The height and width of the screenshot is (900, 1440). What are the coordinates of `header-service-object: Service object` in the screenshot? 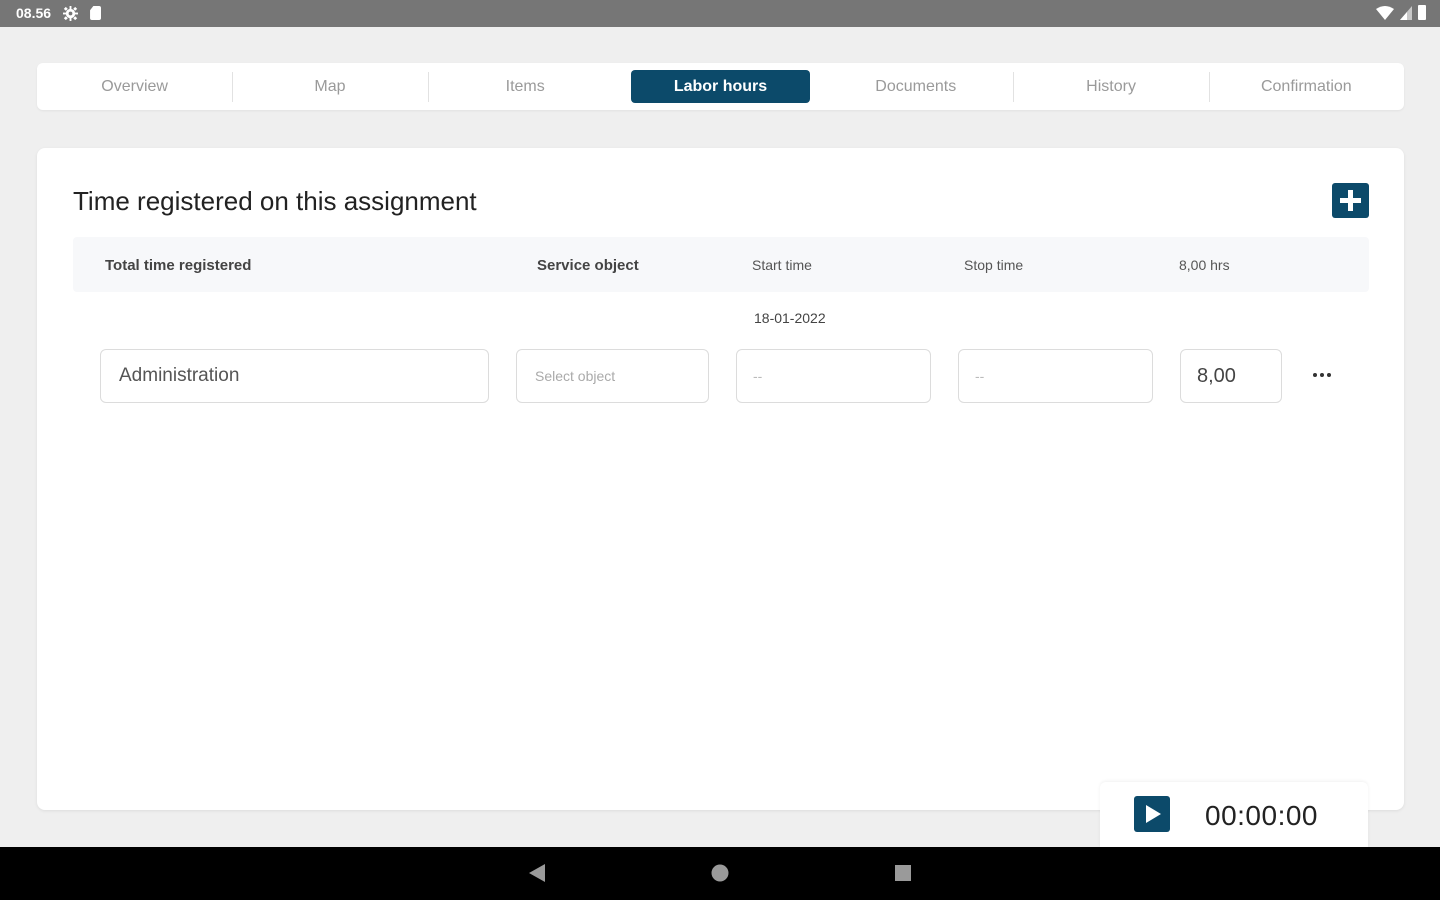 It's located at (588, 265).